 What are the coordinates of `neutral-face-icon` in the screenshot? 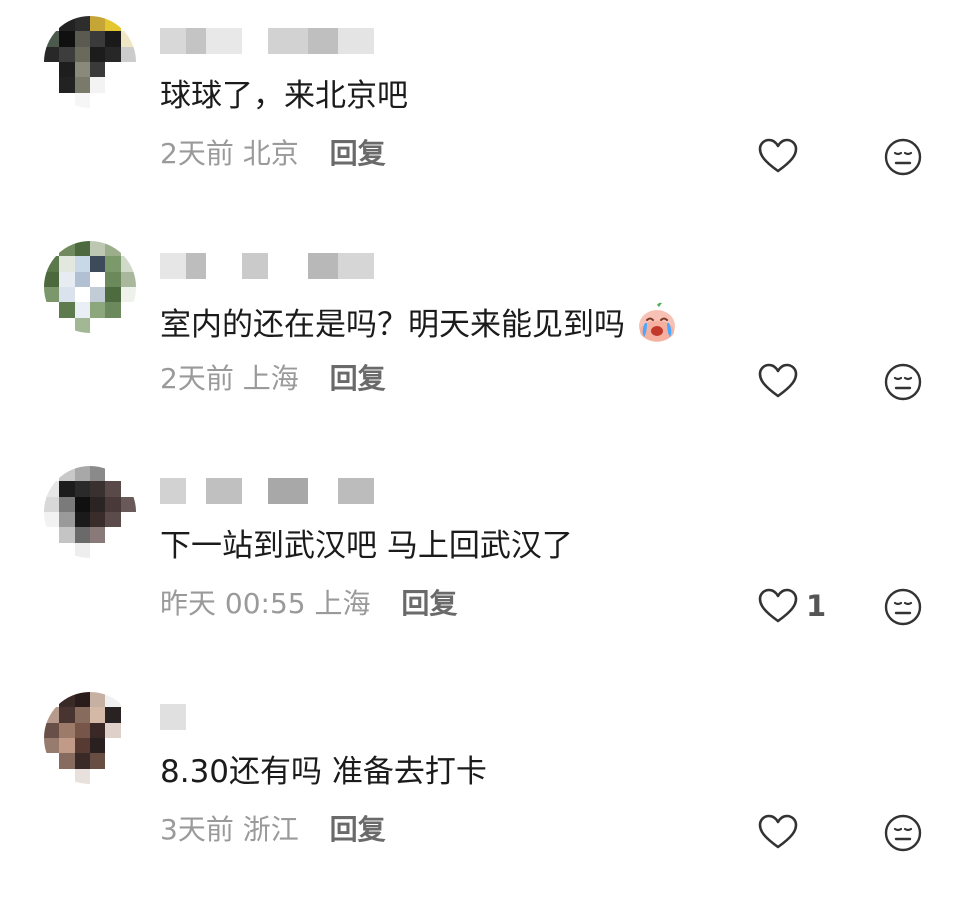 It's located at (903, 157).